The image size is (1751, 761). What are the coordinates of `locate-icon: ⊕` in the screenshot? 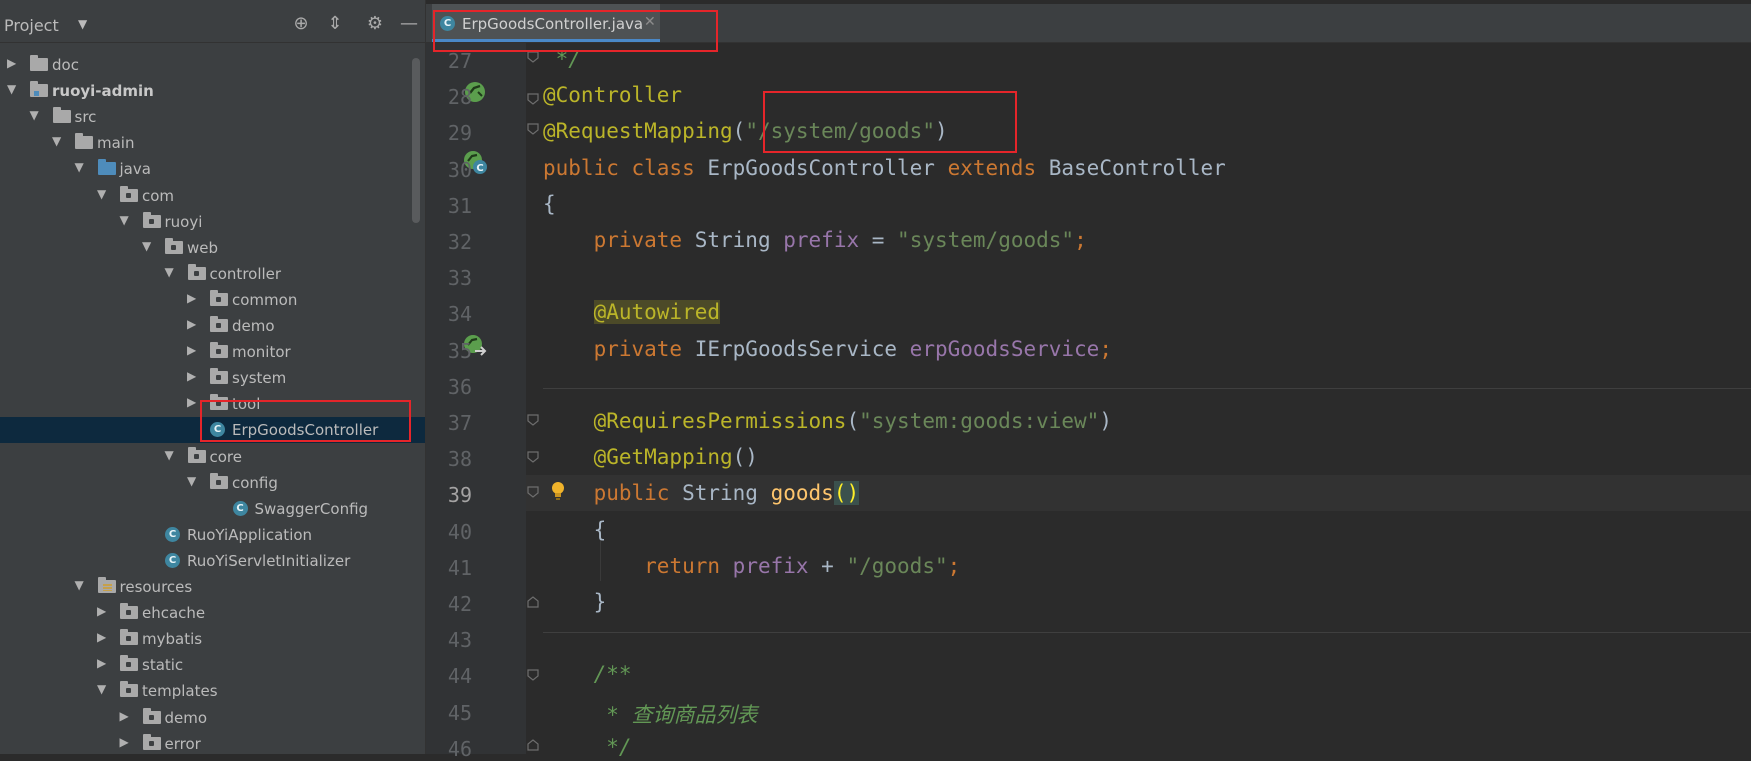 It's located at (301, 24).